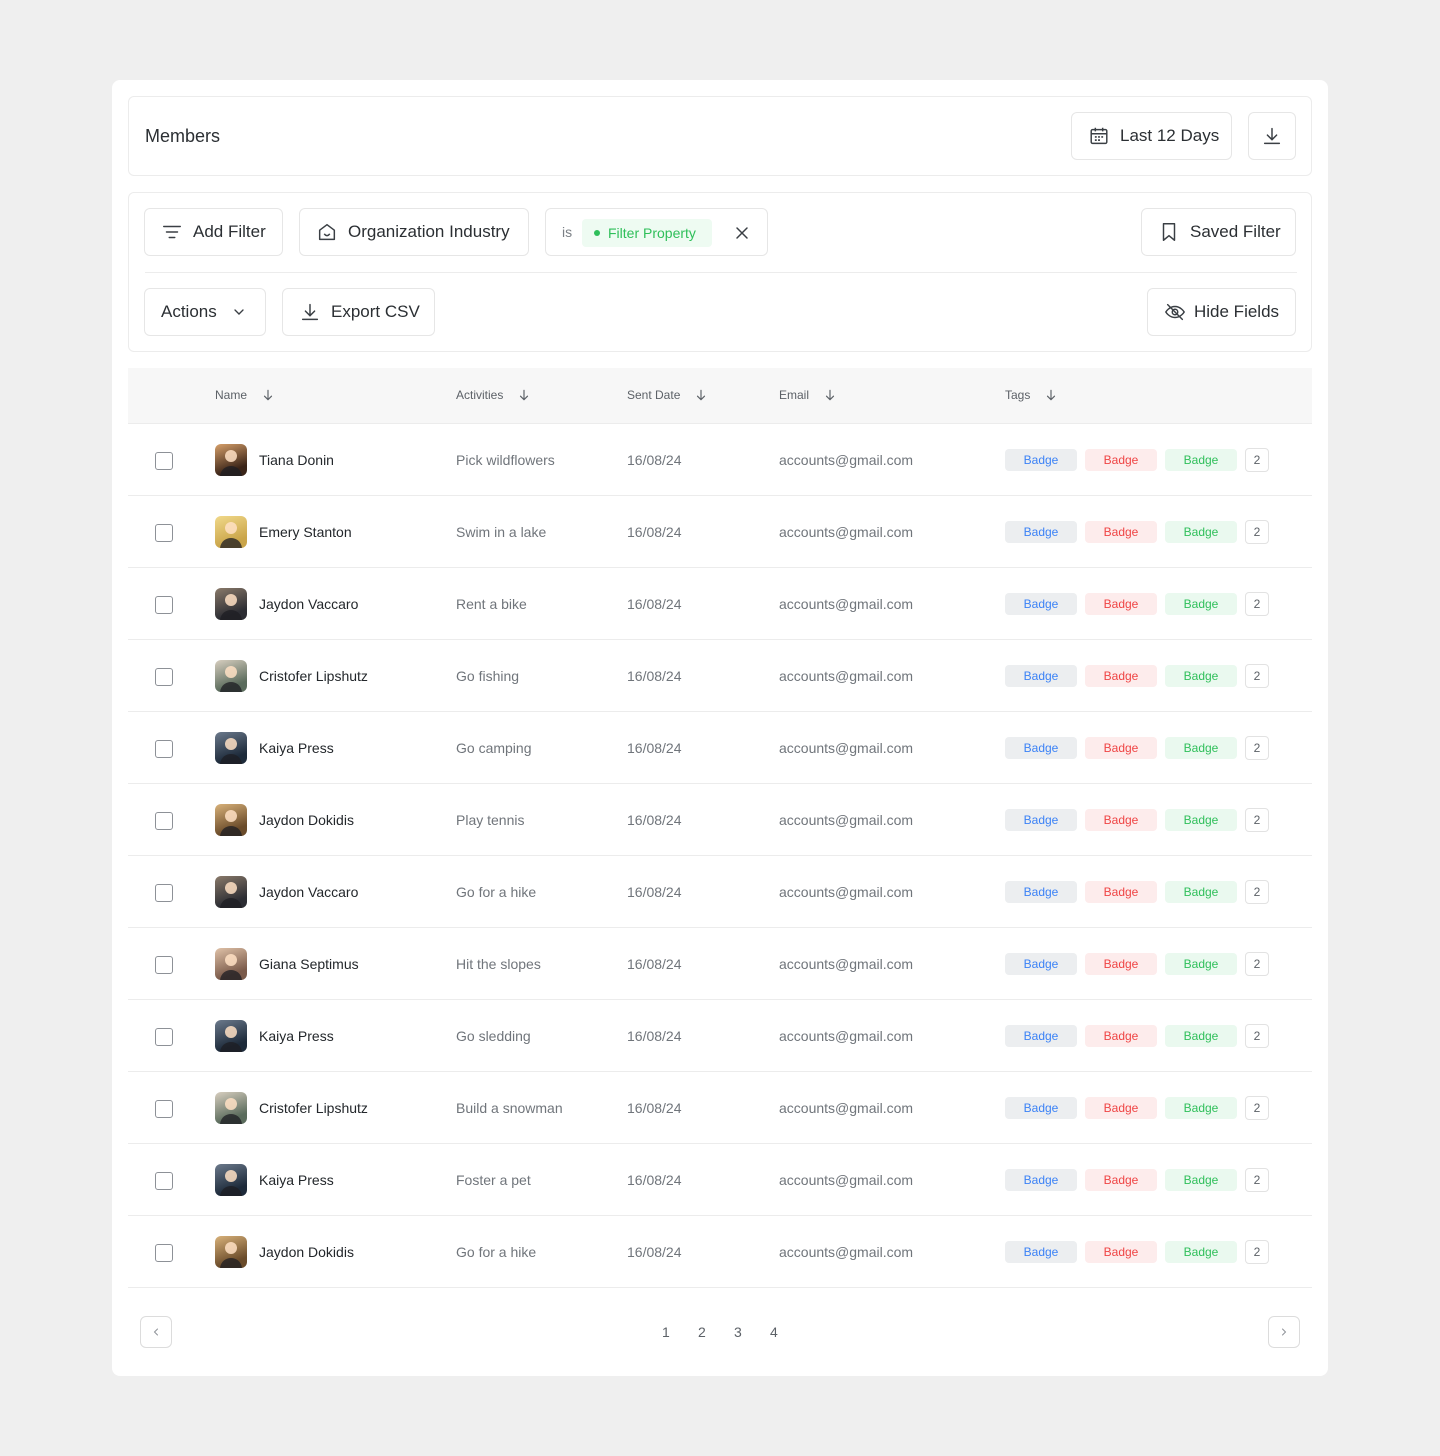 This screenshot has height=1456, width=1440. I want to click on column-header-name: Name, so click(245, 395).